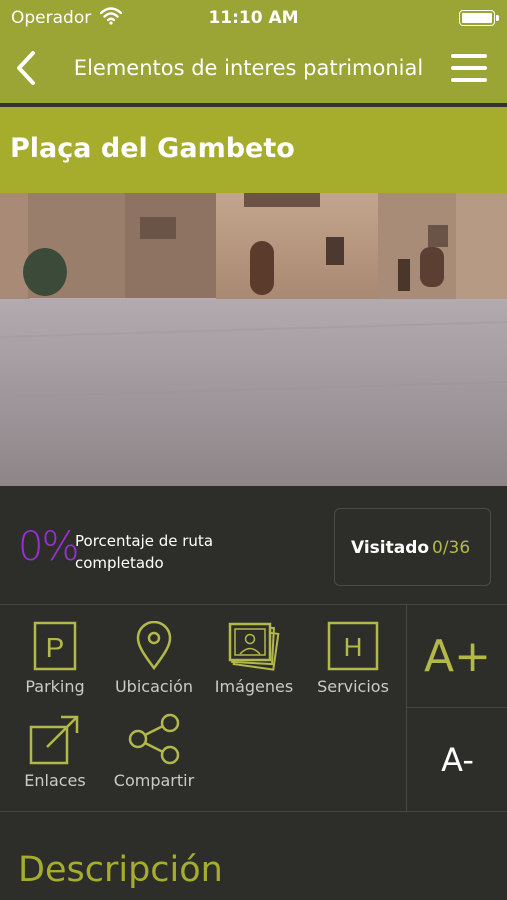 Image resolution: width=507 pixels, height=900 pixels. What do you see at coordinates (120, 870) in the screenshot?
I see `description-heading: Descripción` at bounding box center [120, 870].